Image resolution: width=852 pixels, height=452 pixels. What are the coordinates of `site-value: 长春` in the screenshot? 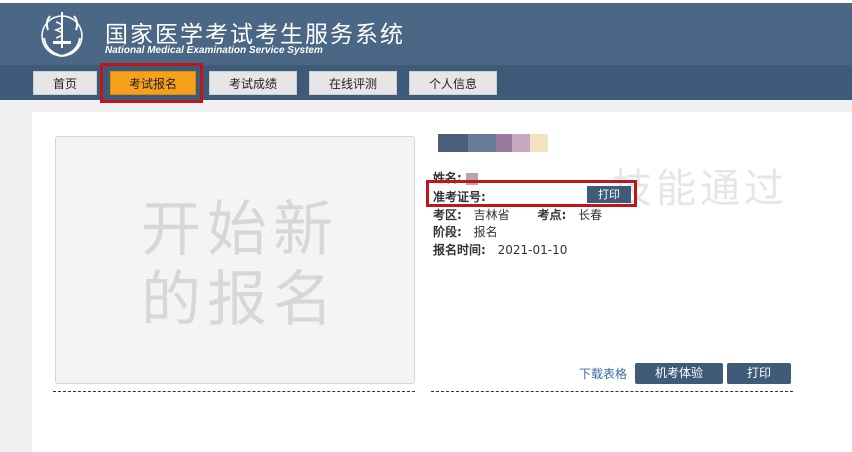 It's located at (590, 215).